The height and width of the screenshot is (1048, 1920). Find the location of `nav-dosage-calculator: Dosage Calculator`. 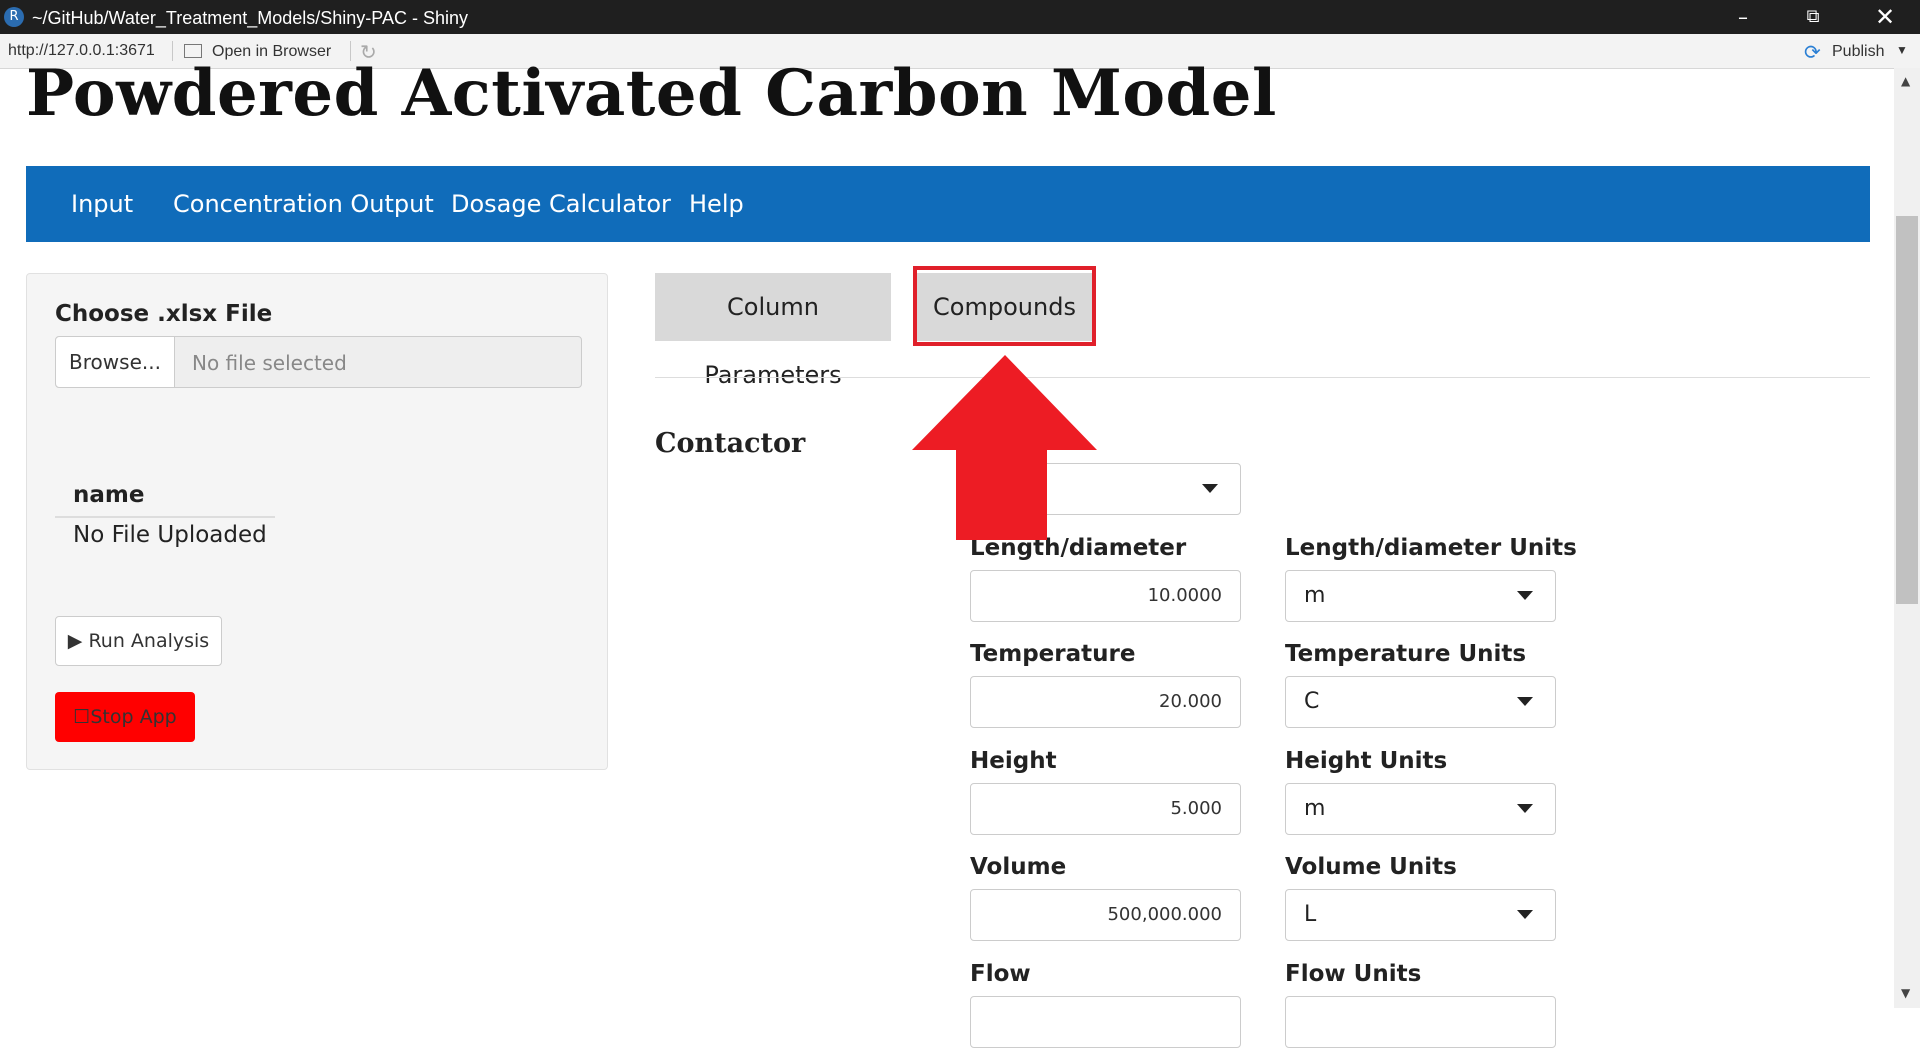

nav-dosage-calculator: Dosage Calculator is located at coordinates (561, 204).